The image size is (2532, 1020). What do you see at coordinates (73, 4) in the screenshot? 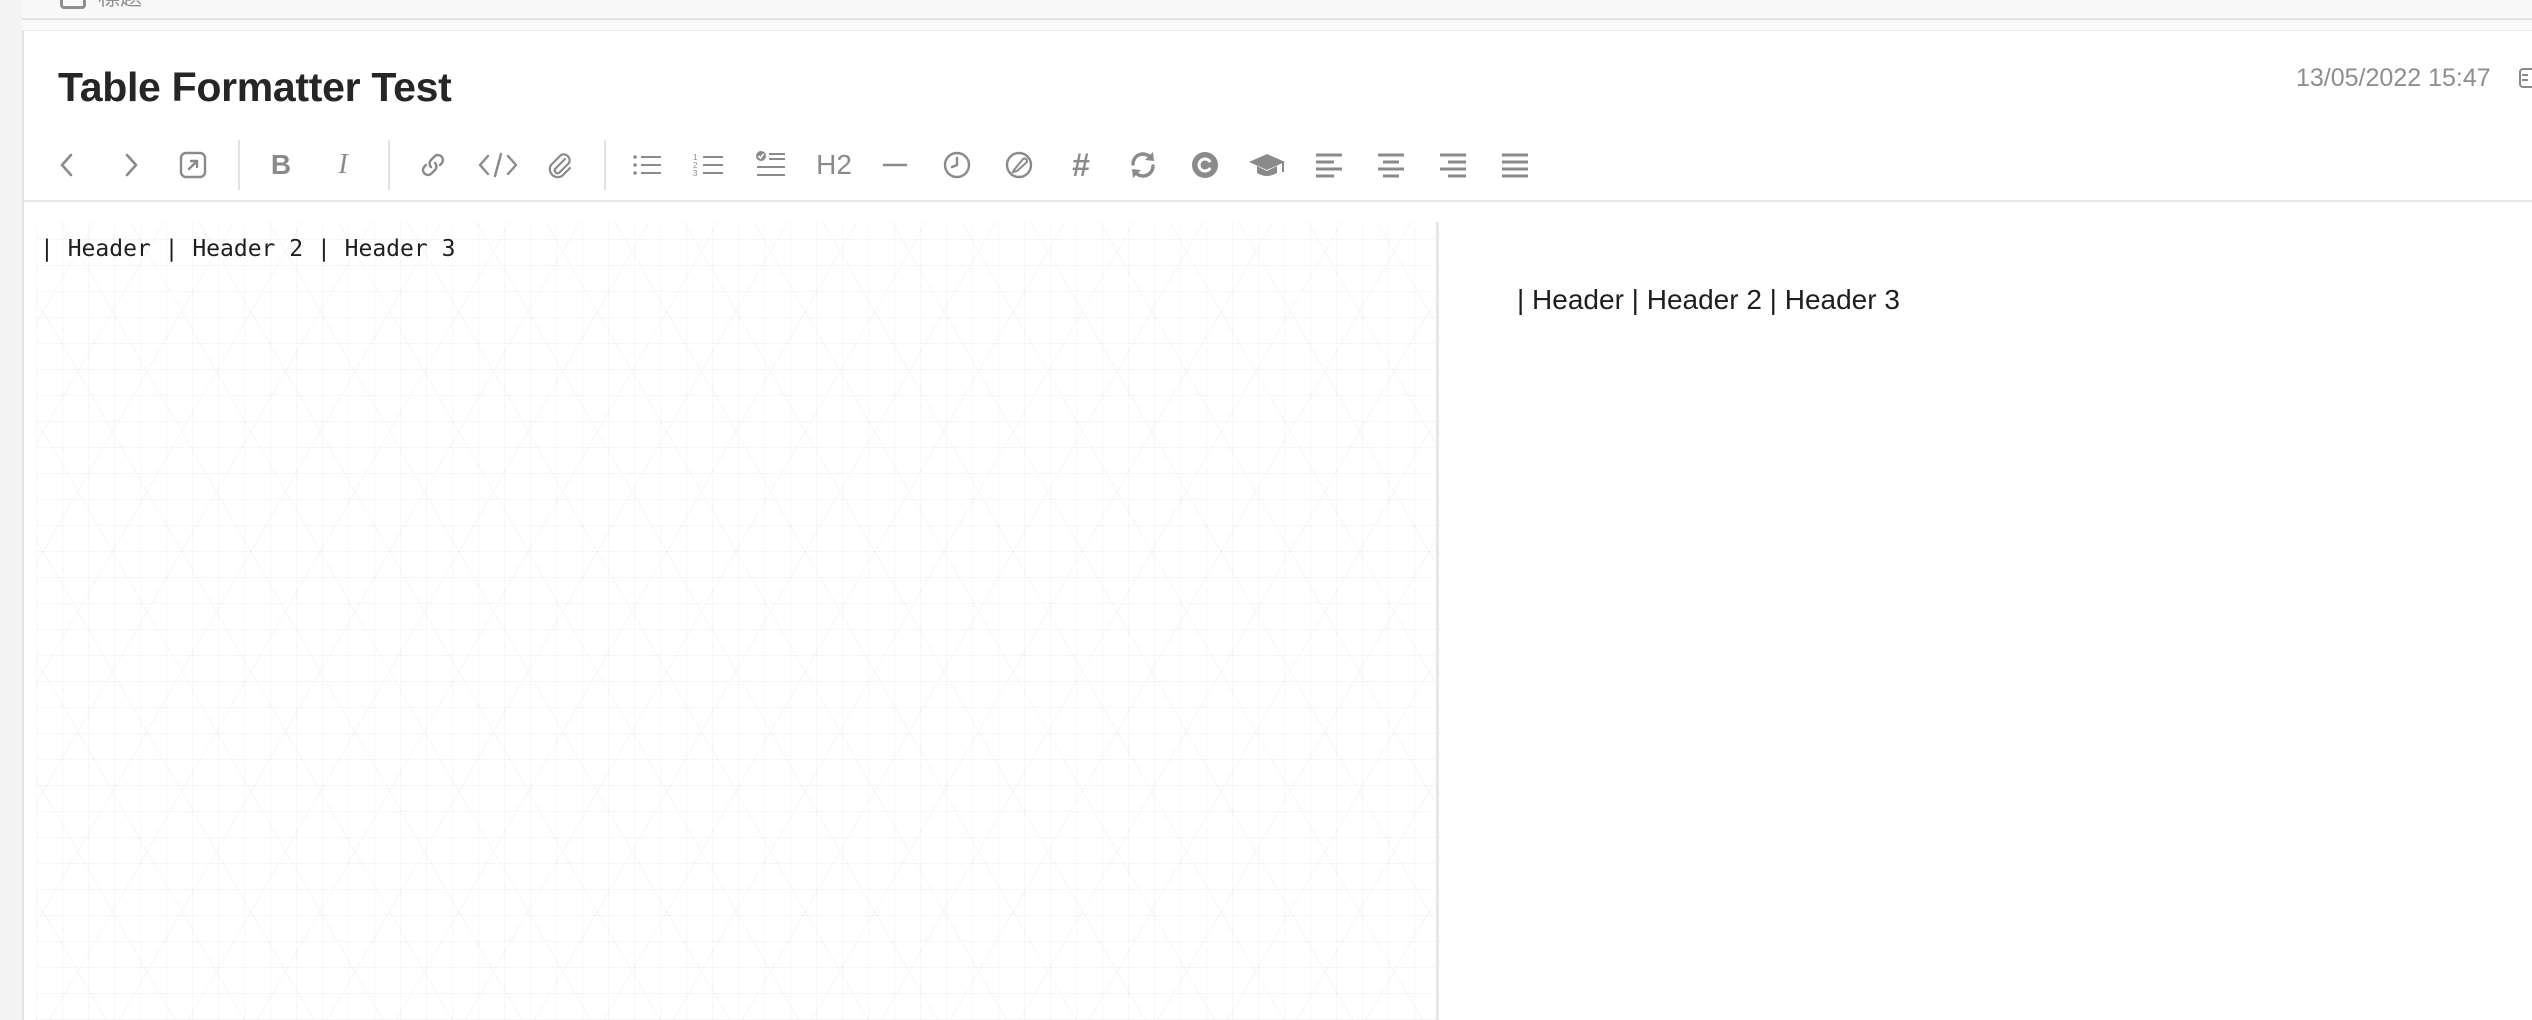
I see `note-icon` at bounding box center [73, 4].